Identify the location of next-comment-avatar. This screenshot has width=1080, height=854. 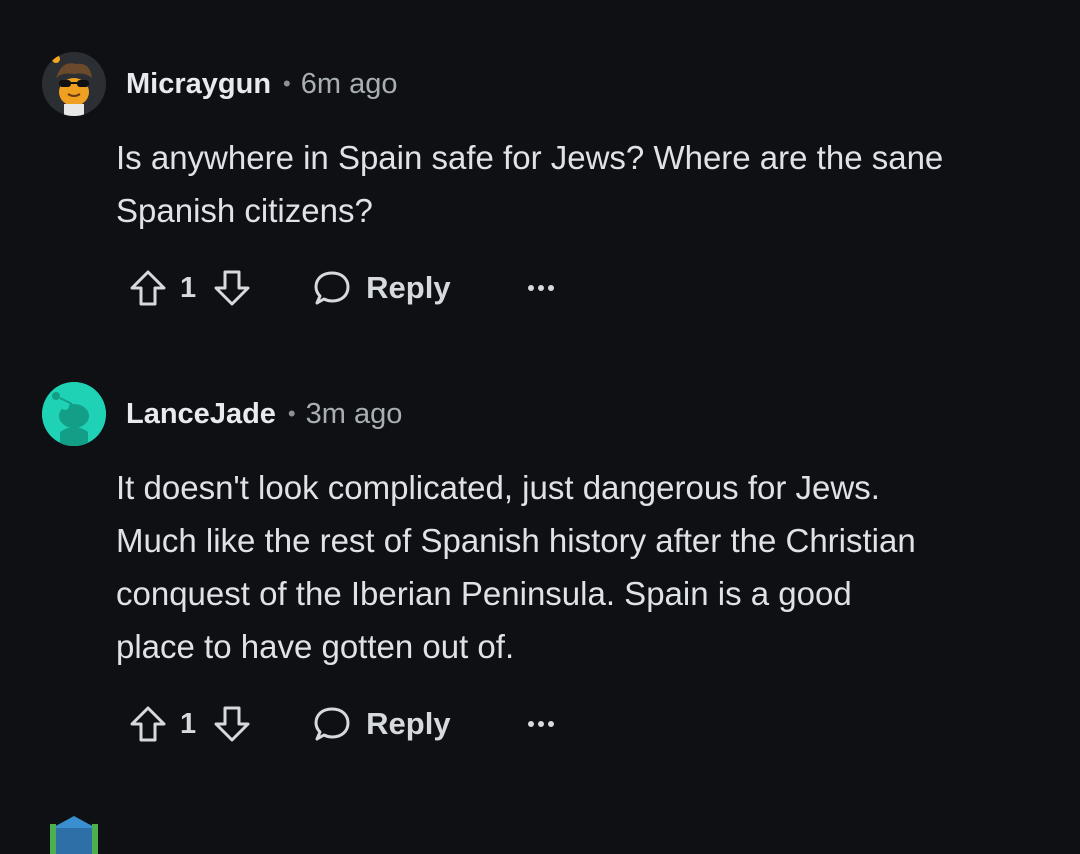
(74, 834).